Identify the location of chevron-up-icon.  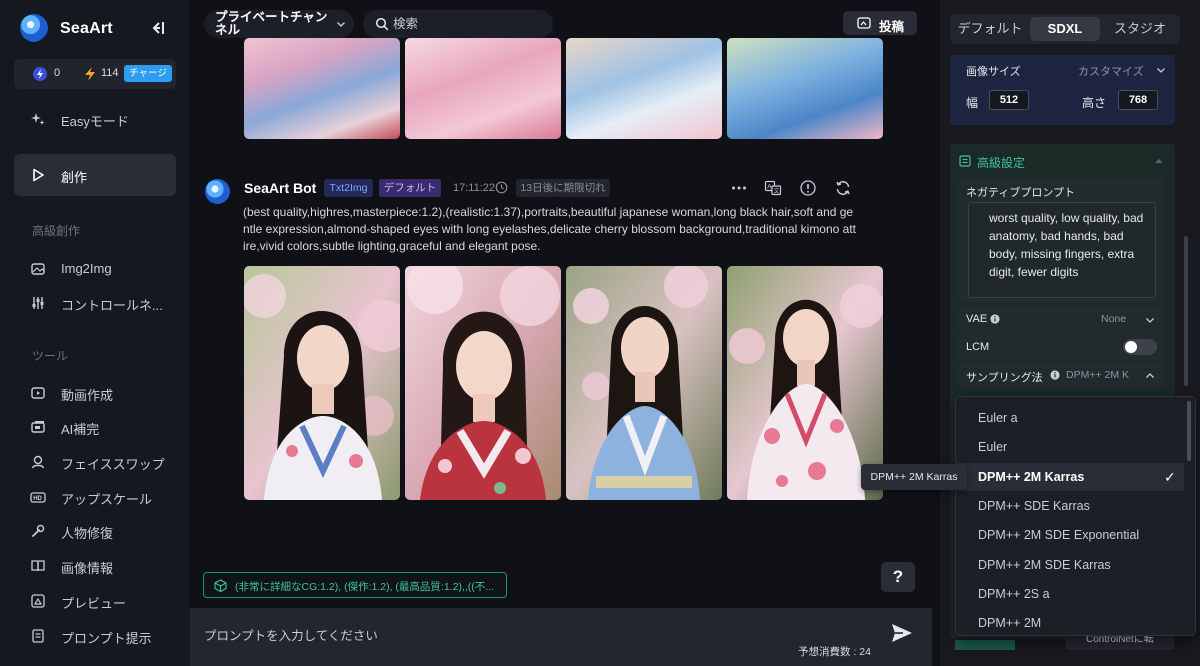
(1150, 375).